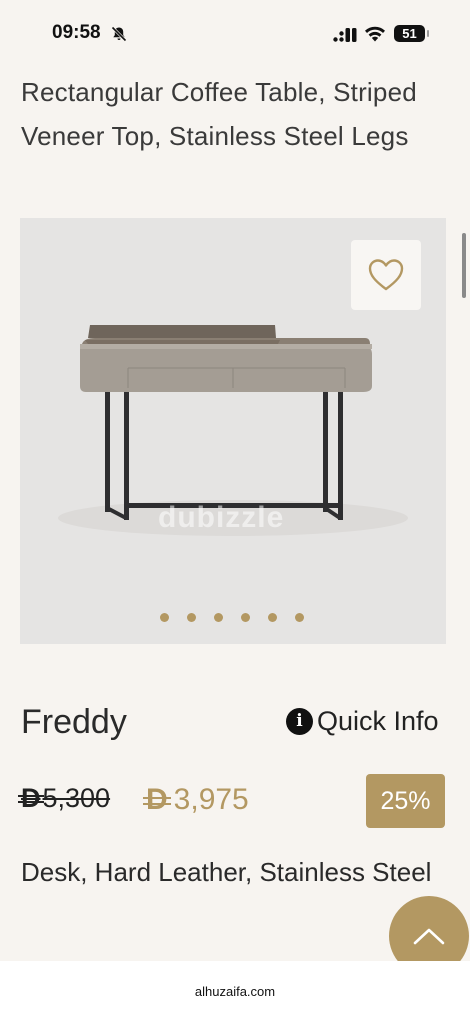 The image size is (470, 1024). What do you see at coordinates (299, 721) in the screenshot?
I see `info-icon: i` at bounding box center [299, 721].